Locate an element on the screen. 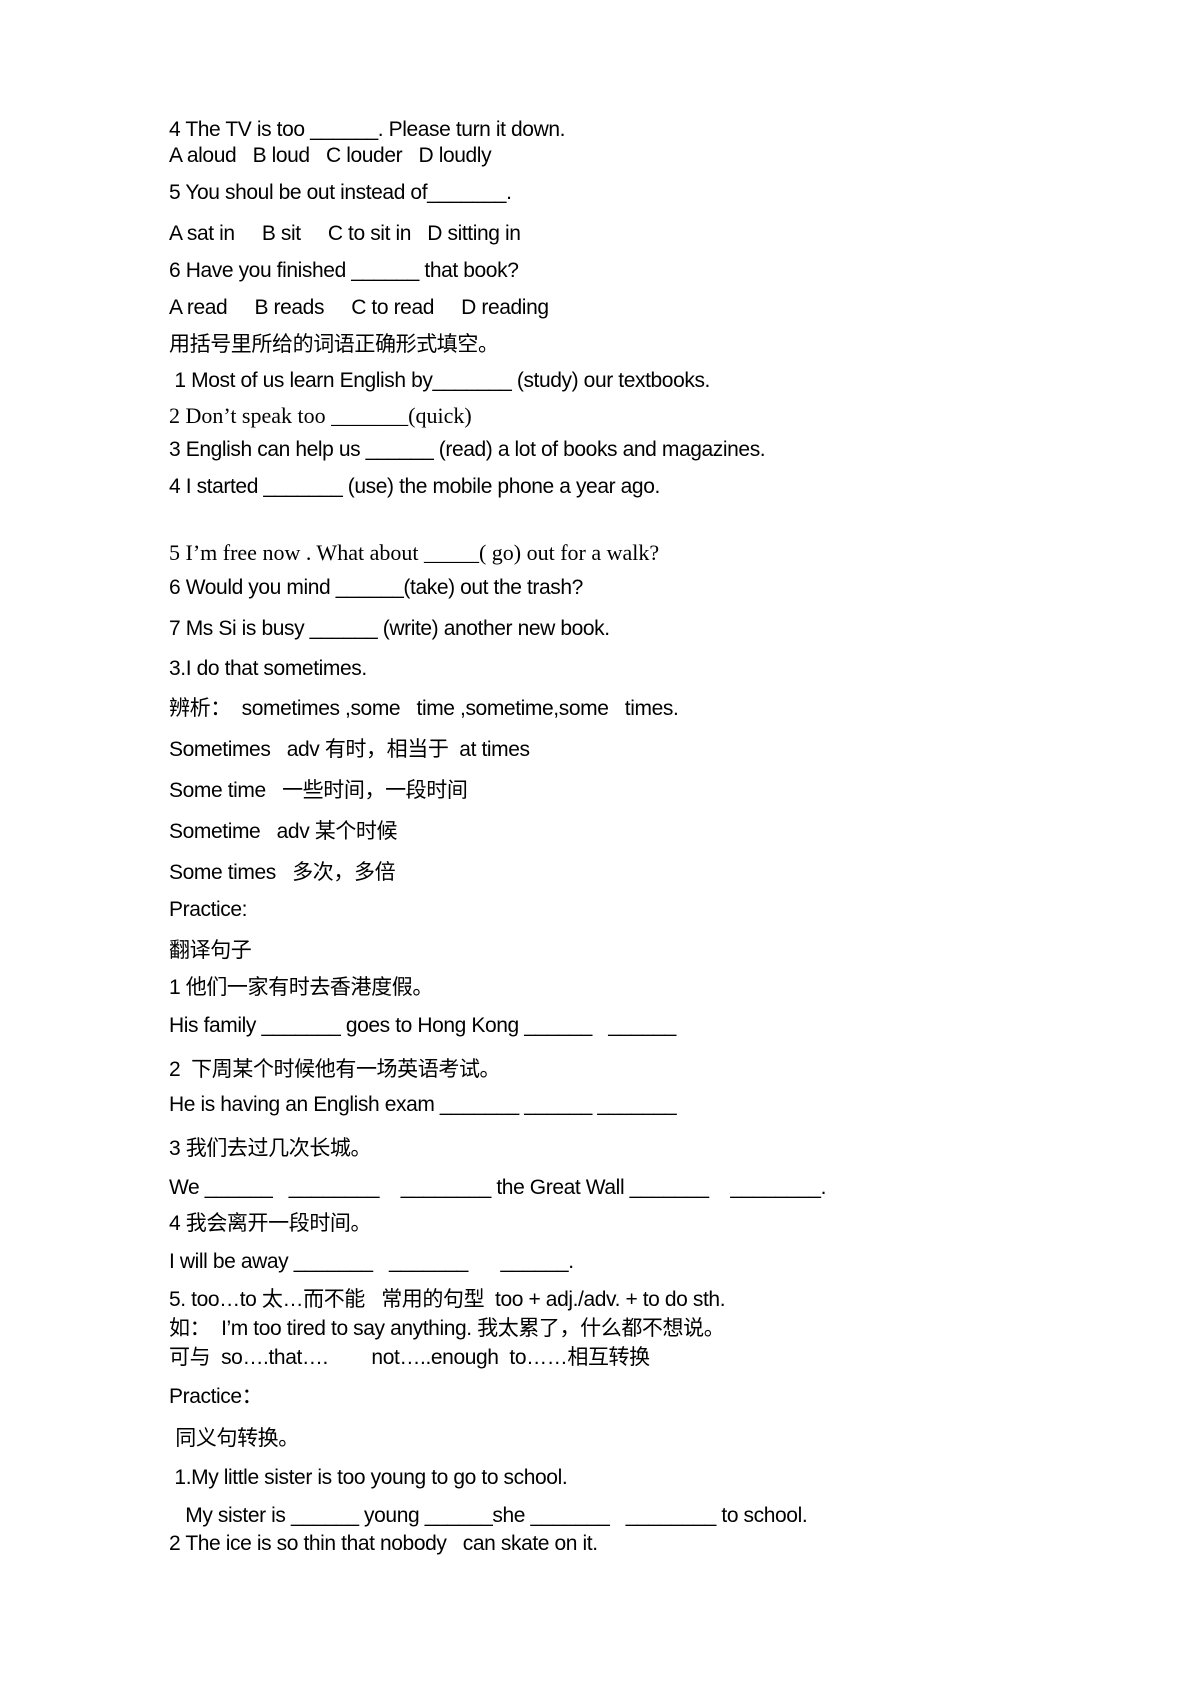 The width and height of the screenshot is (1191, 1684). translate-item-4-cn: 4 我会离开一段时间。 is located at coordinates (270, 1223).